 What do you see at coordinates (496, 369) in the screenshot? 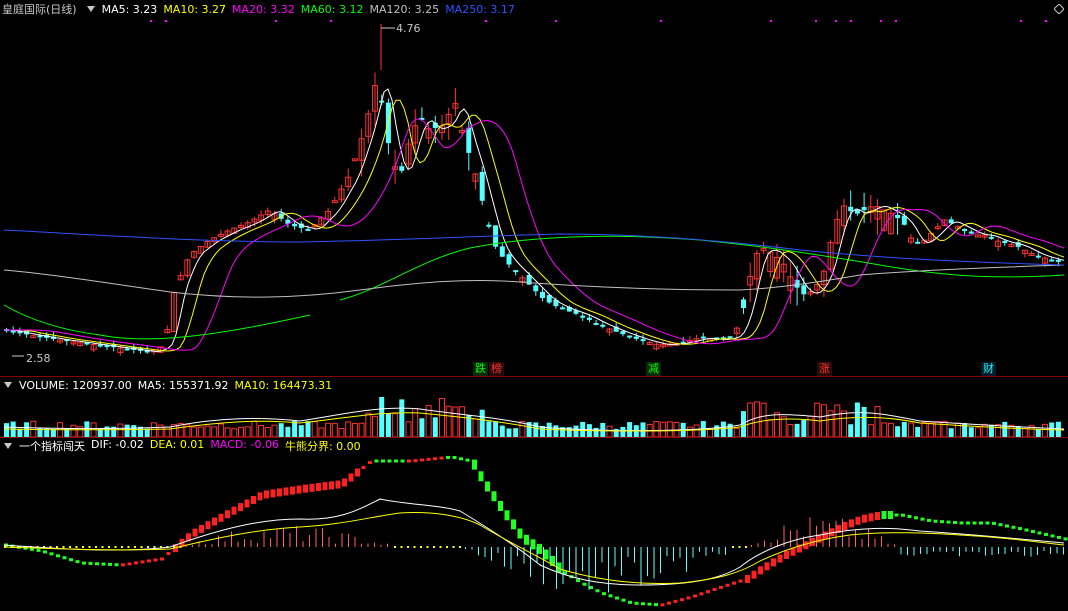
I see `tag-bang: 榜` at bounding box center [496, 369].